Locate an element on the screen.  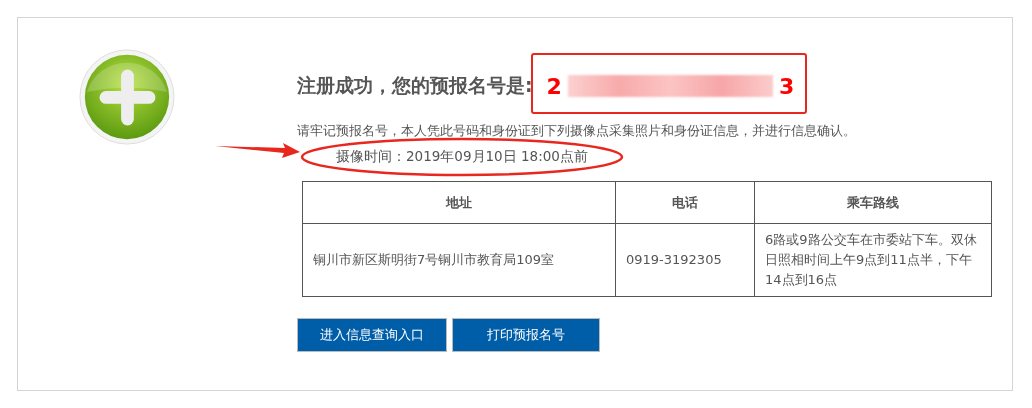
column-header: 地址 is located at coordinates (459, 202).